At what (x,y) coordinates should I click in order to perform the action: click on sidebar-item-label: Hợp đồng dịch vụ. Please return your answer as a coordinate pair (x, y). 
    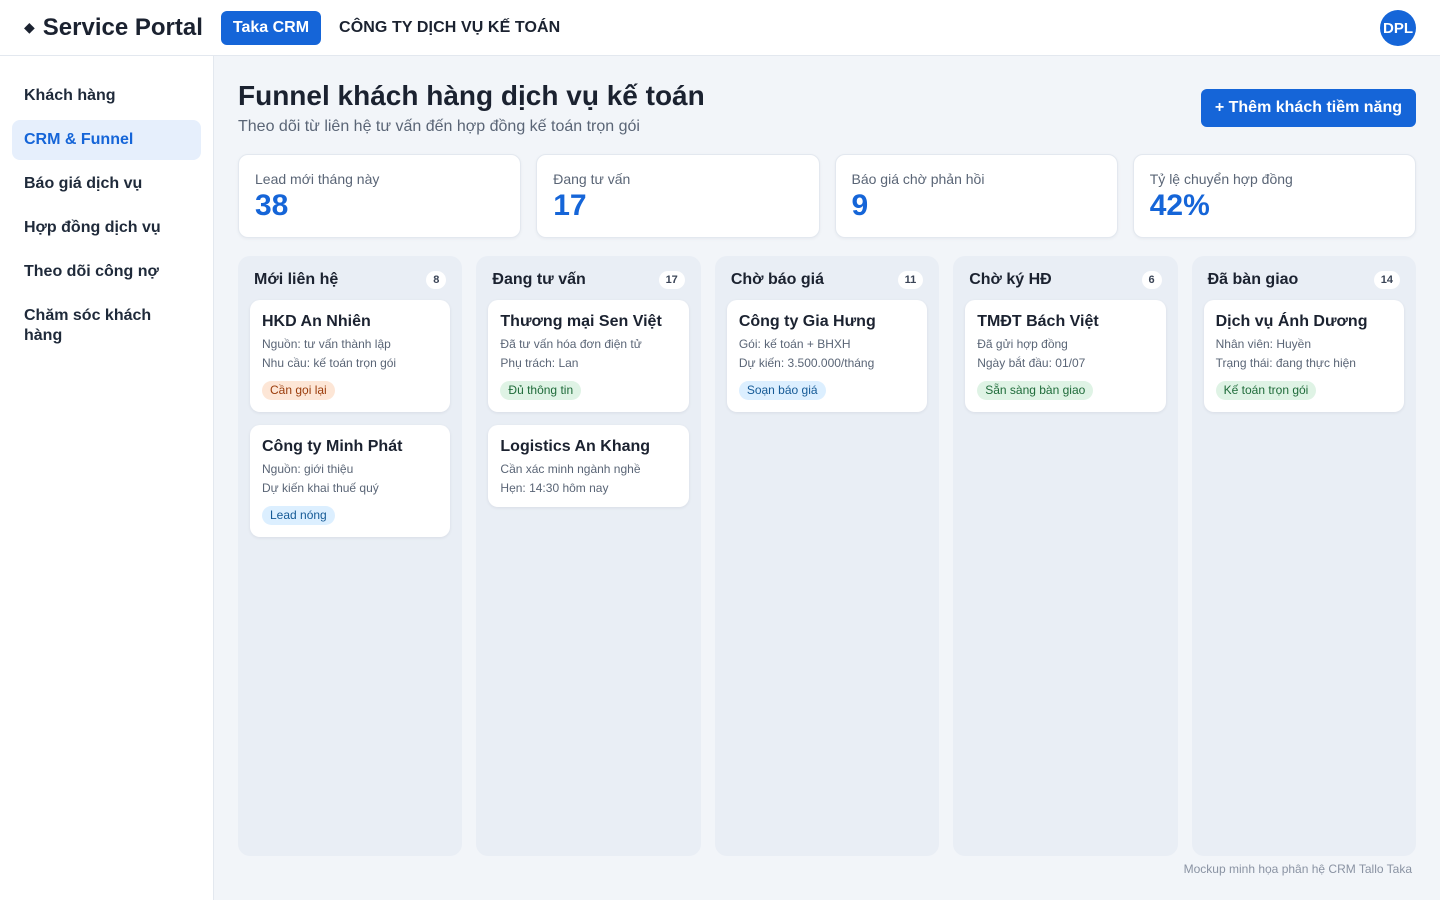
    Looking at the image, I should click on (92, 227).